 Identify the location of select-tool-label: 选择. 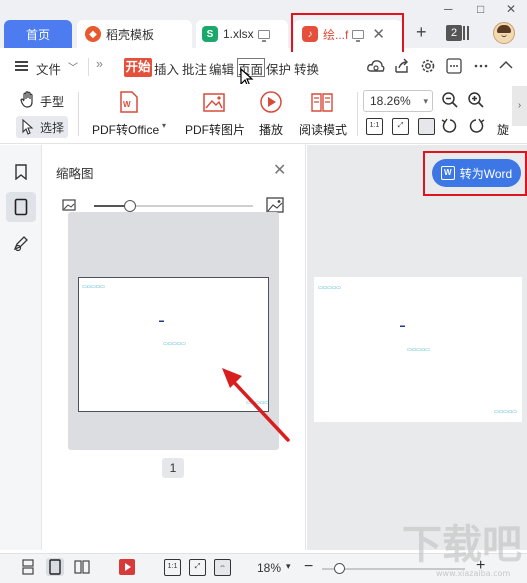
(52, 128).